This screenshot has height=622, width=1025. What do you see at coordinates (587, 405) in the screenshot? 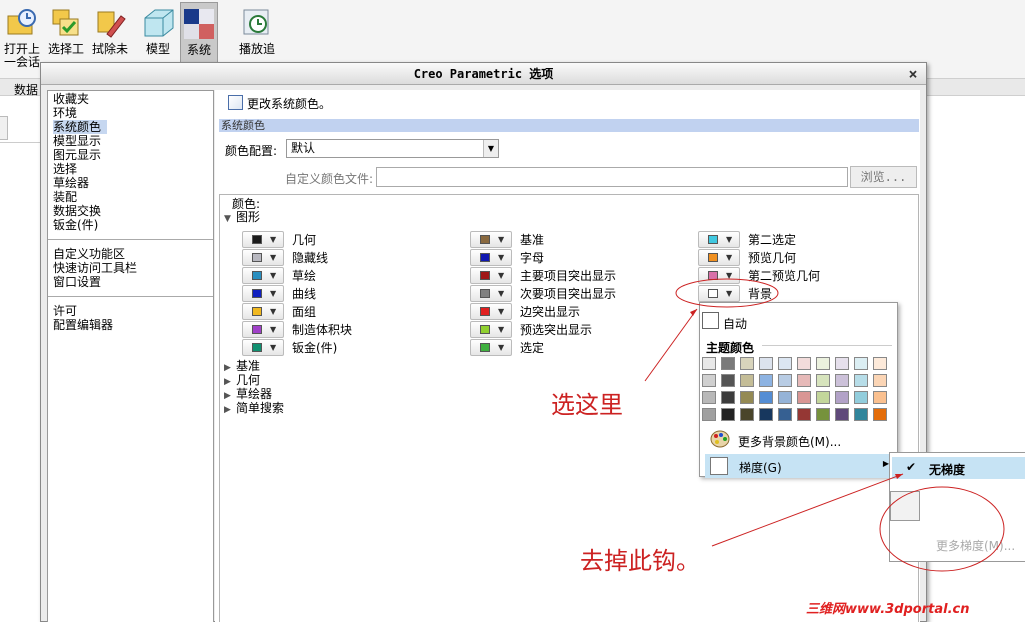
I see `annotation-choose-here: 选这里` at bounding box center [587, 405].